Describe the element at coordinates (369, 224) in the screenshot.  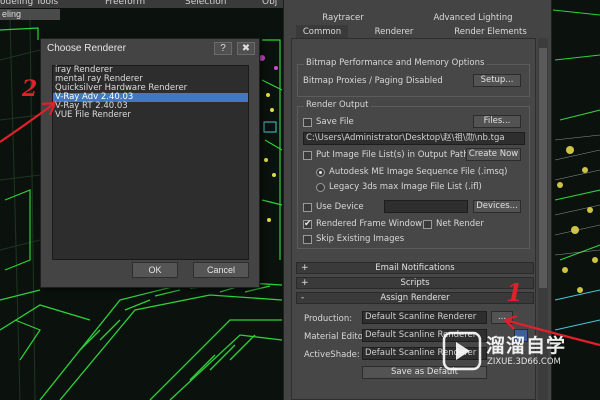
I see `rendered-frame-window-label: Rendered Frame Window` at that location.